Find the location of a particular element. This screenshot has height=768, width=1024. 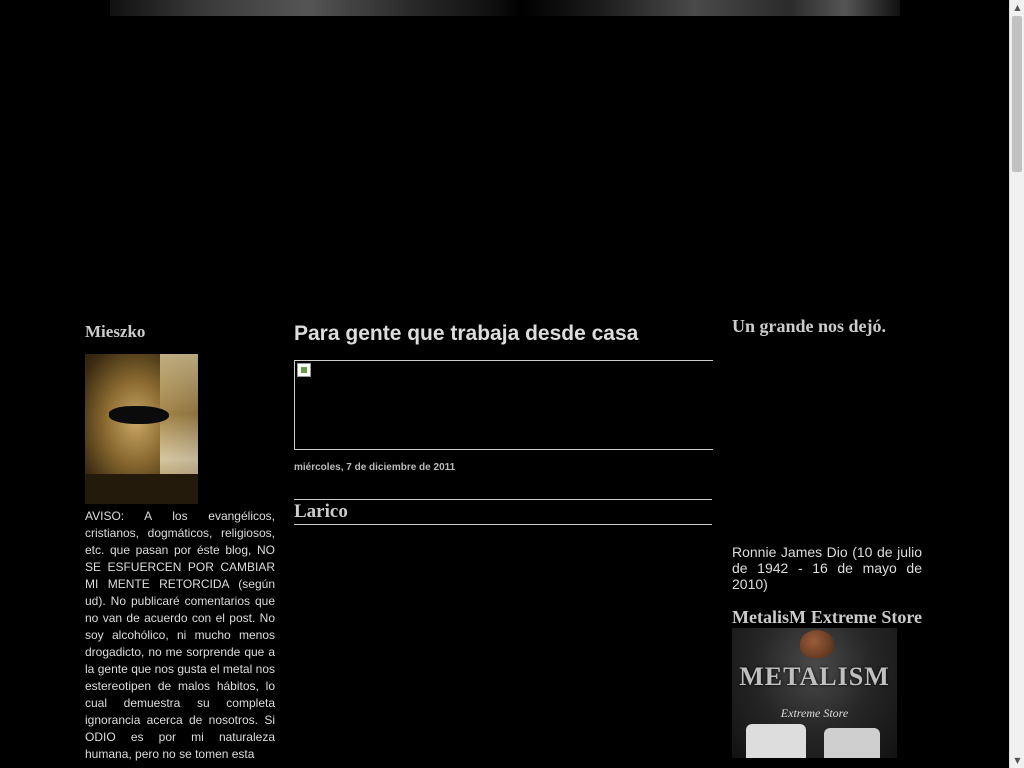

store-subtitle: Extreme Store is located at coordinates (814, 713).